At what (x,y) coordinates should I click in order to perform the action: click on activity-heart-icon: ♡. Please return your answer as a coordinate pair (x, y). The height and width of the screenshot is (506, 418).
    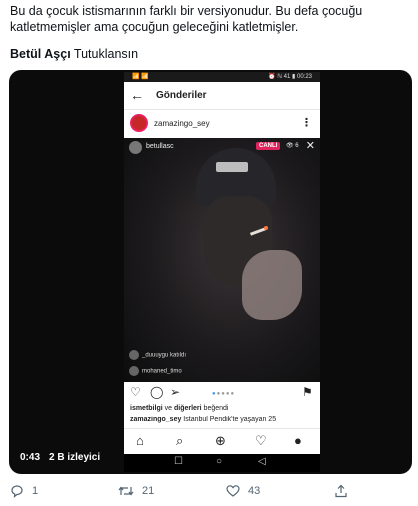
    Looking at the image, I should click on (261, 440).